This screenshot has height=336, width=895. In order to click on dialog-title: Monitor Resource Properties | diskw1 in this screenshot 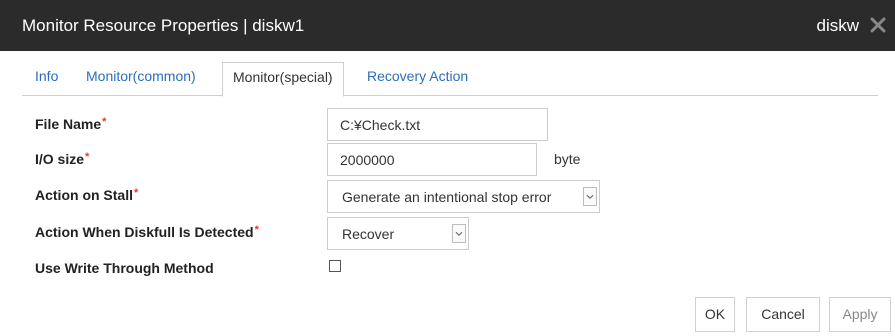, I will do `click(163, 25)`.